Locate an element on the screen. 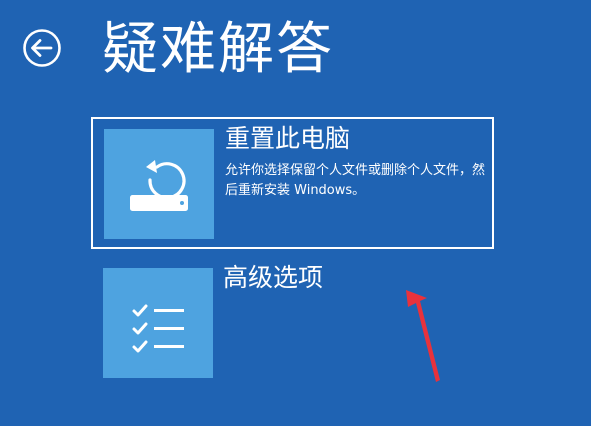 The height and width of the screenshot is (426, 591). back-button is located at coordinates (42, 48).